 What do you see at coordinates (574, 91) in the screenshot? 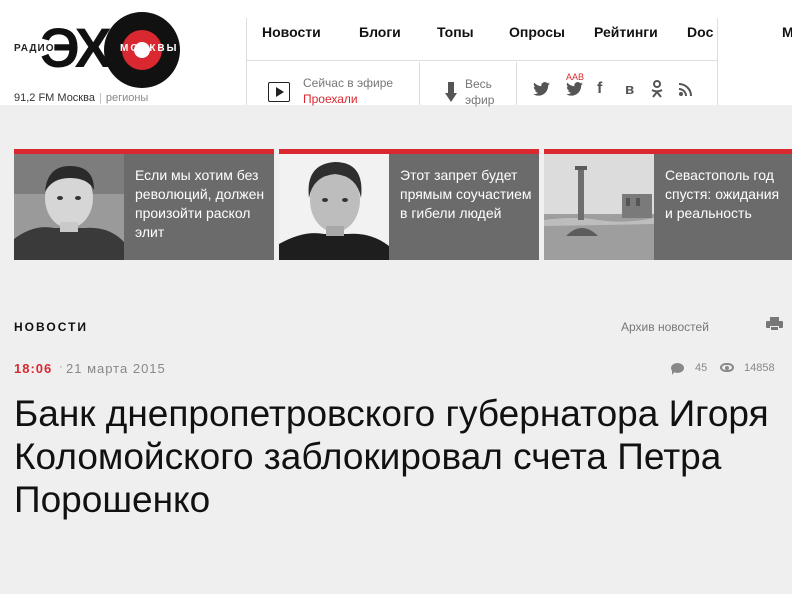
I see `twitter-aab-icon` at bounding box center [574, 91].